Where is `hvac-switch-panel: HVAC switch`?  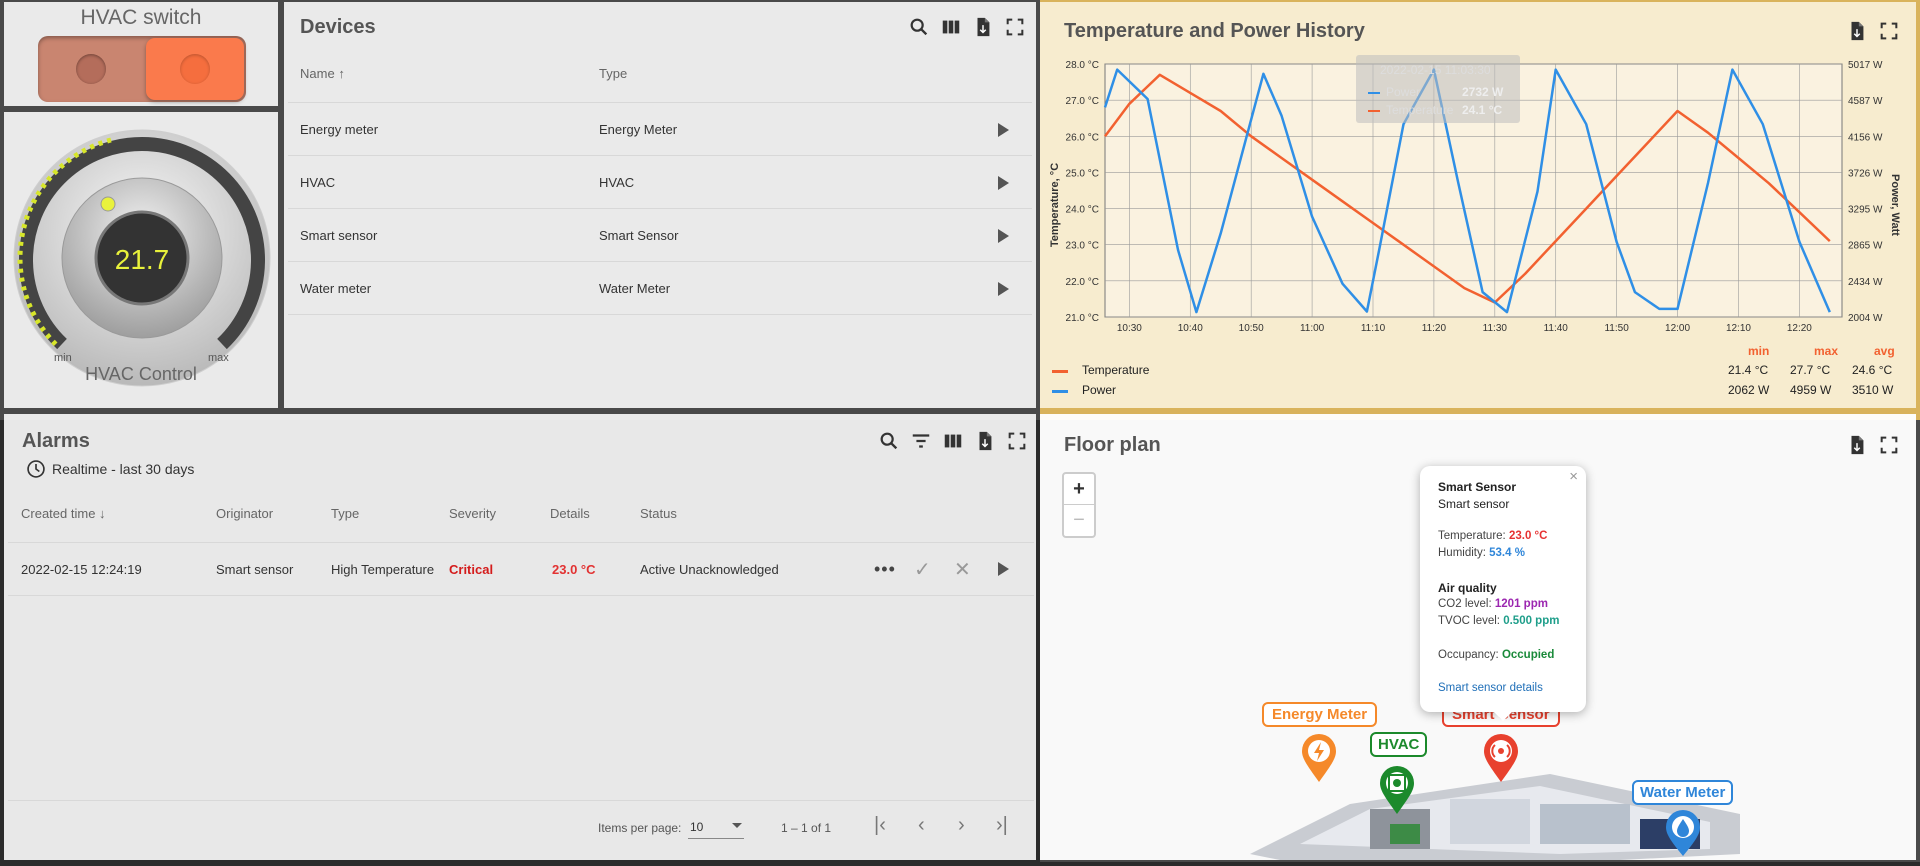 hvac-switch-panel: HVAC switch is located at coordinates (141, 54).